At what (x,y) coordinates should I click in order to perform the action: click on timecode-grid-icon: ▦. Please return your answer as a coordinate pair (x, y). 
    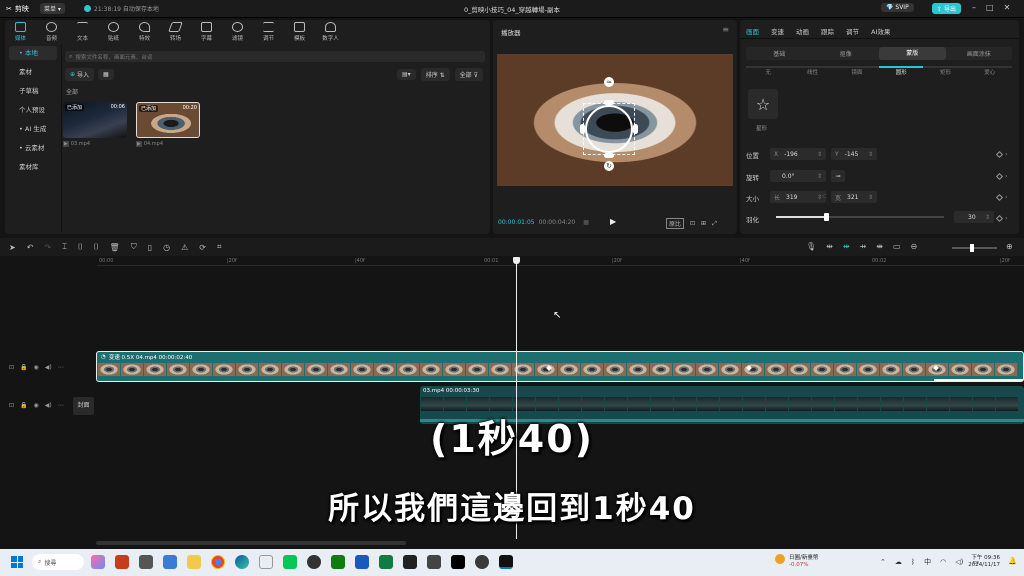
    Looking at the image, I should click on (586, 222).